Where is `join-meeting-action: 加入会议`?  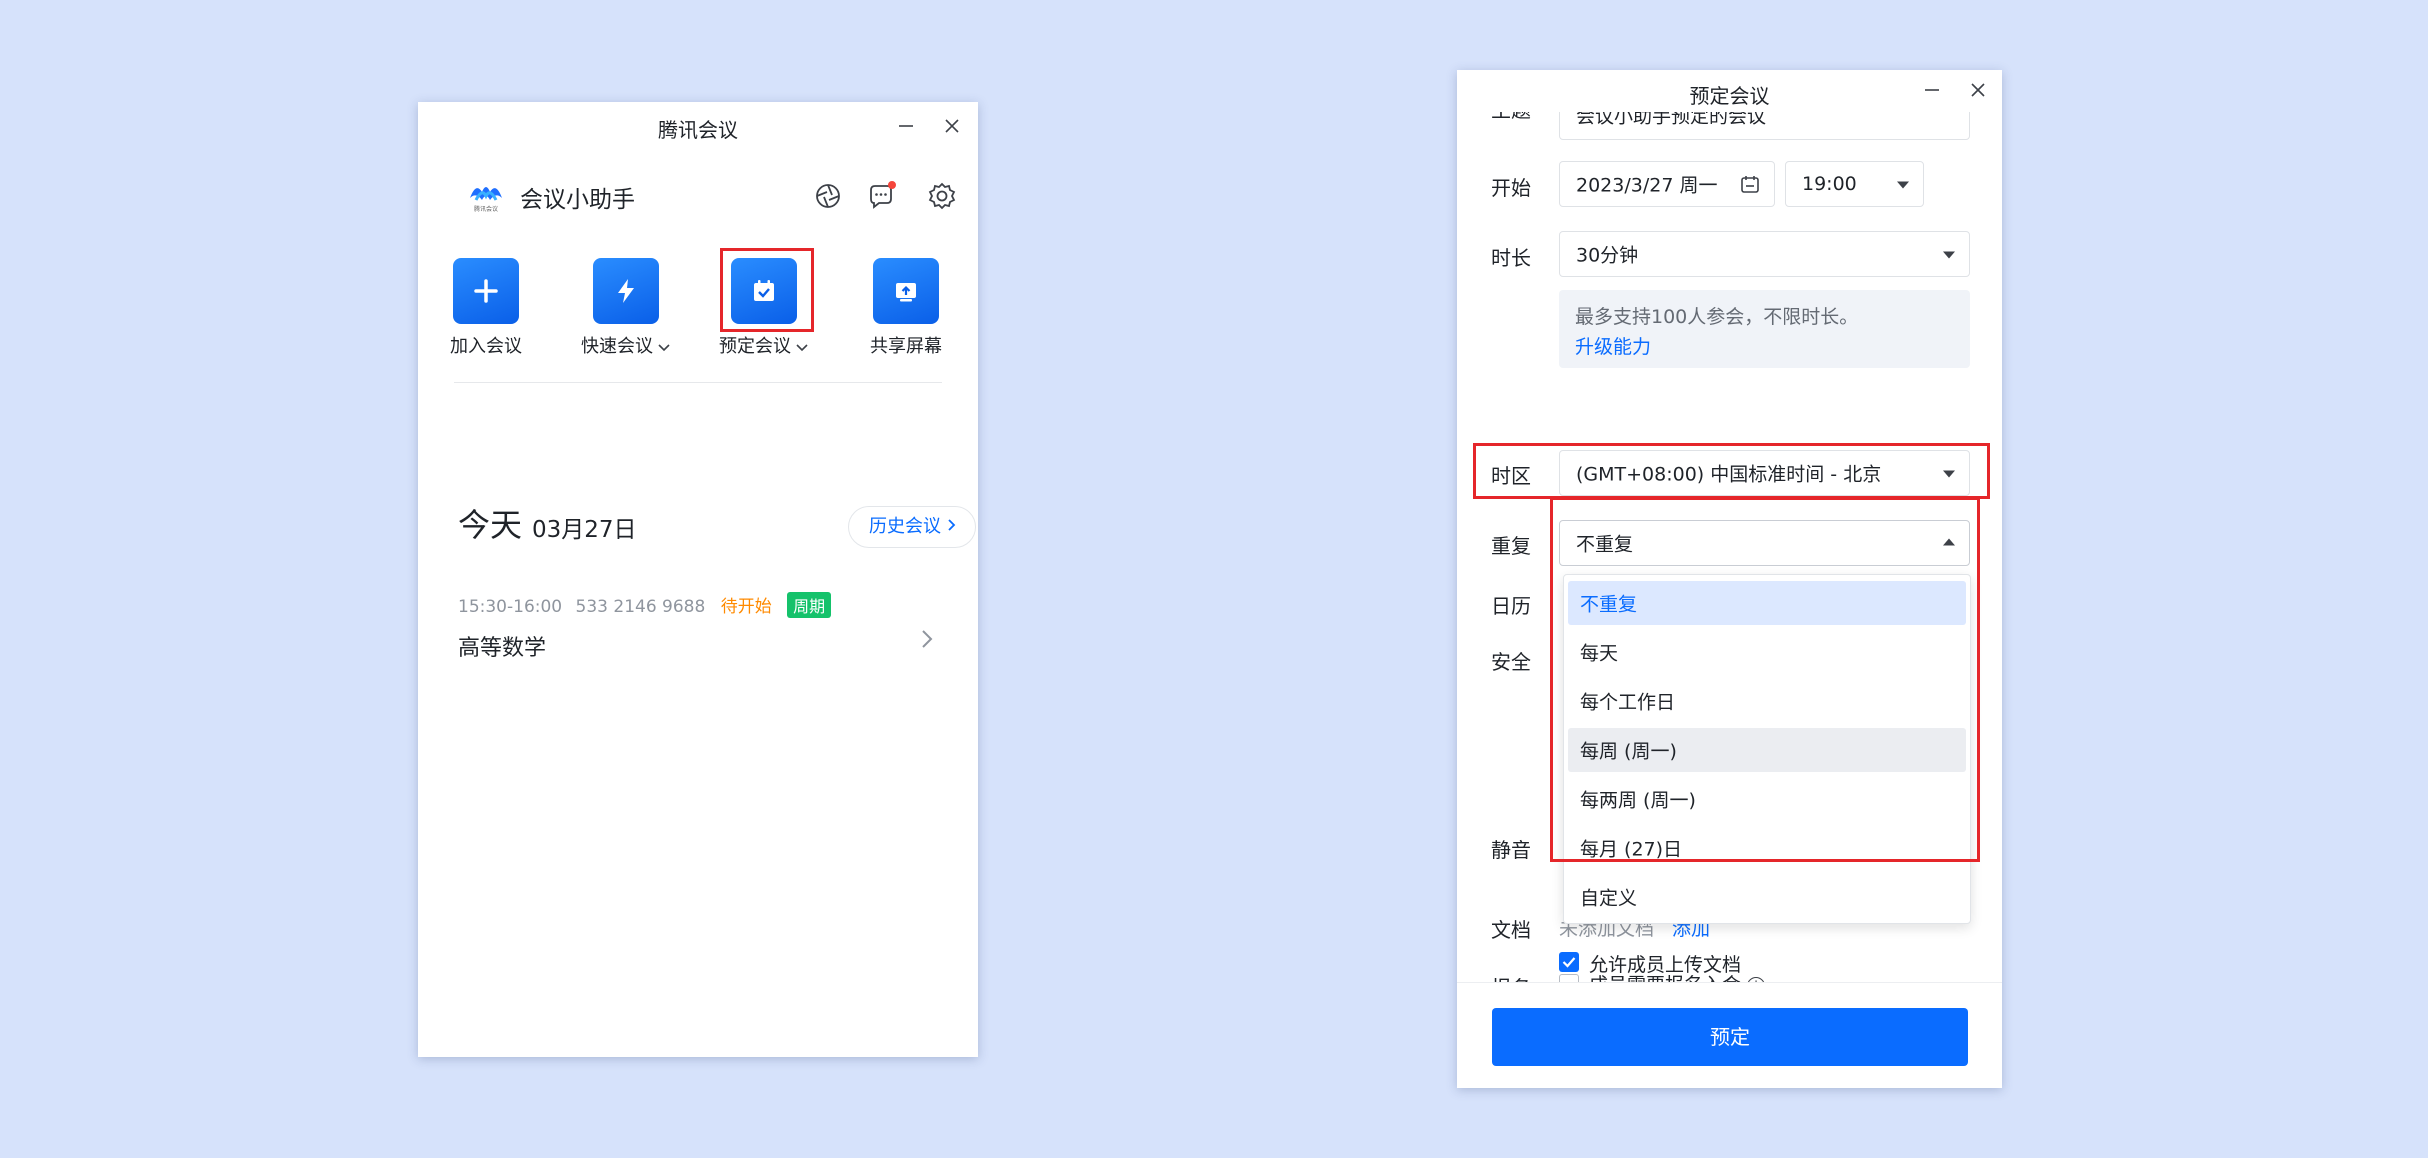 join-meeting-action: 加入会议 is located at coordinates (486, 305).